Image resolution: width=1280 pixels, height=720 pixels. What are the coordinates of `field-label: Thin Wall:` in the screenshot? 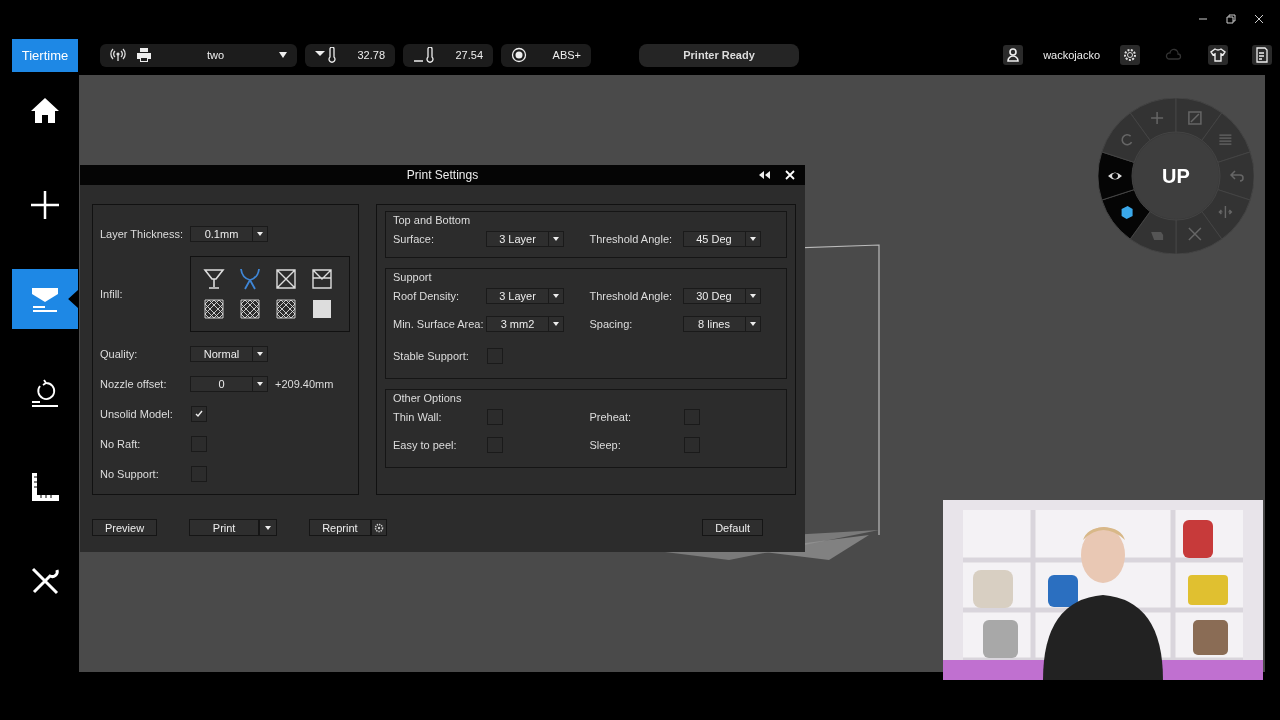 It's located at (418, 417).